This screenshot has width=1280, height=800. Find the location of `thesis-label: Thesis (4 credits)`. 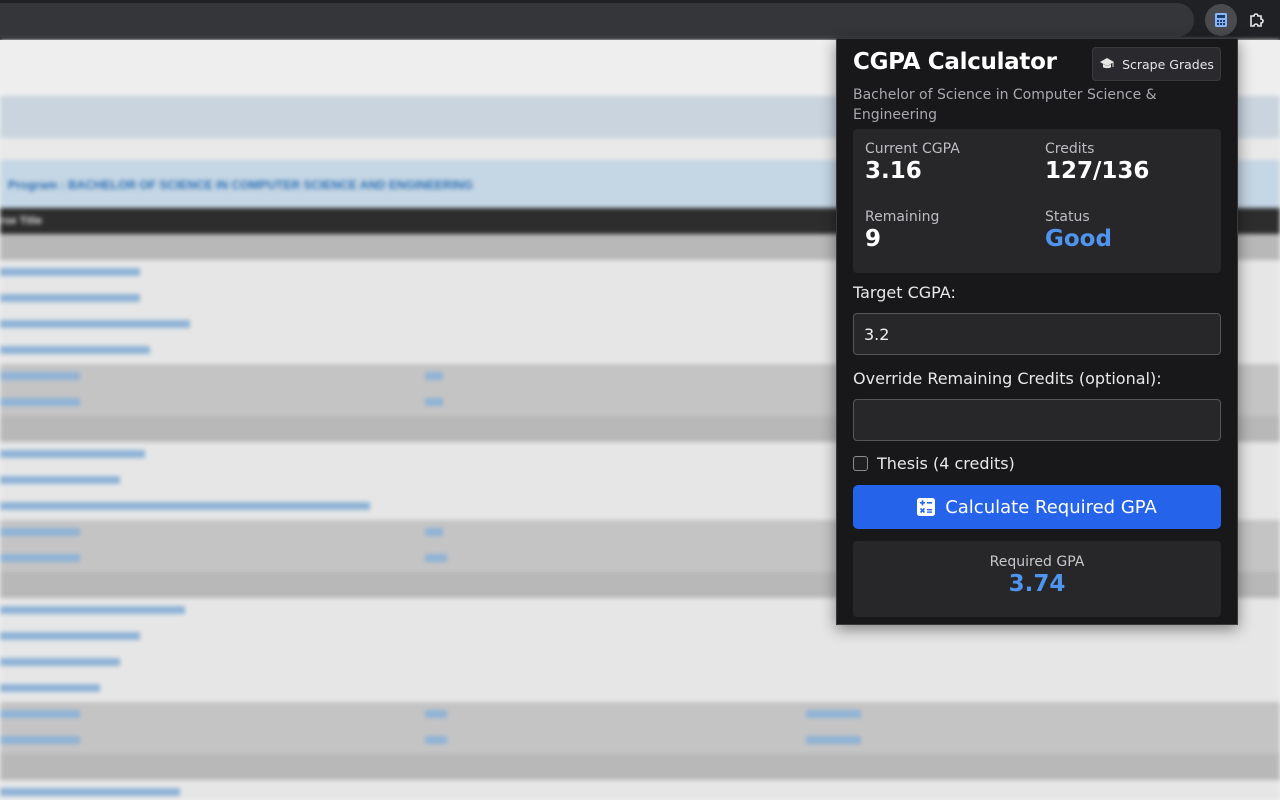

thesis-label: Thesis (4 credits) is located at coordinates (946, 463).